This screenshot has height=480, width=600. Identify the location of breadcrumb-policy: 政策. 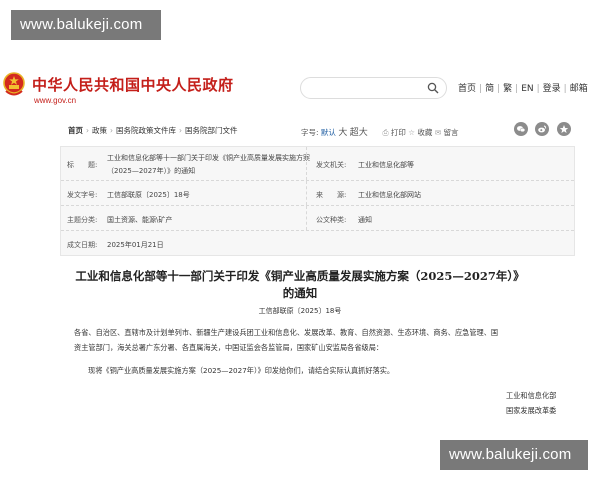
(99, 130).